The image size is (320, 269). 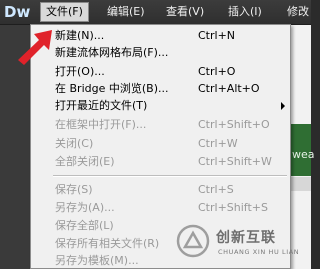 What do you see at coordinates (74, 143) in the screenshot?
I see `menu-item-label: 关闭(C)` at bounding box center [74, 143].